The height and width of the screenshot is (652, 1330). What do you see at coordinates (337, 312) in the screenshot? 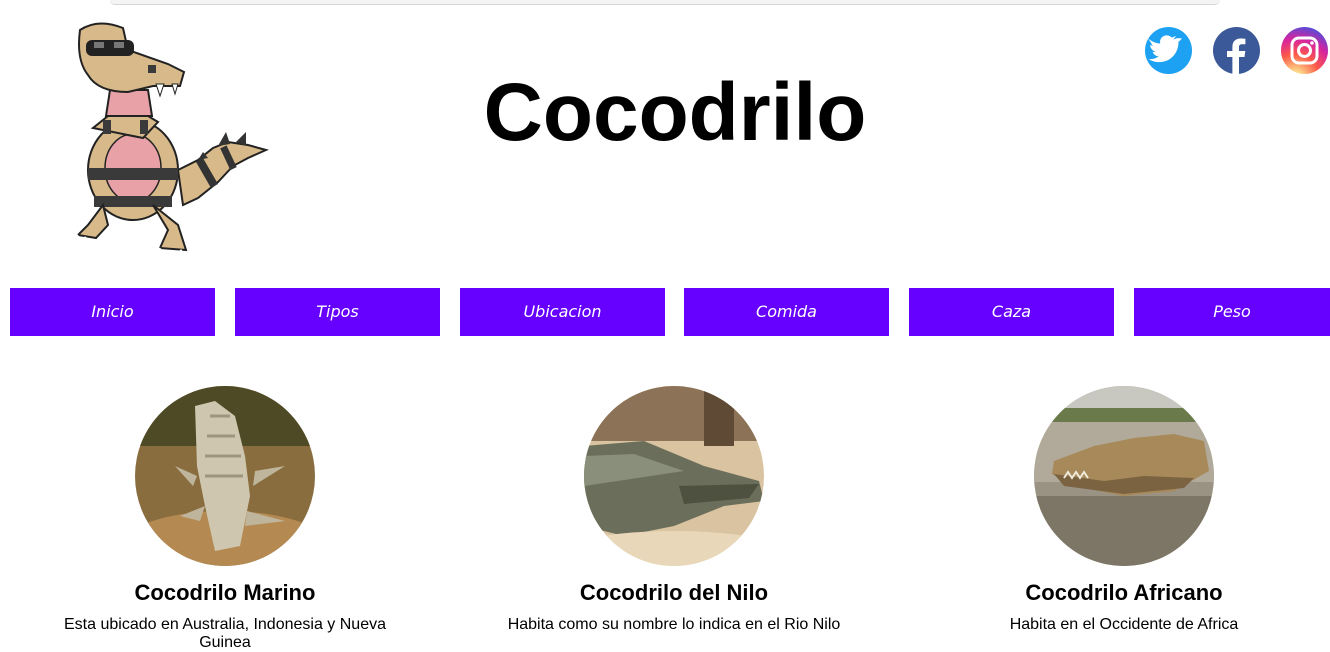
I see `nav-tipos-button: Tipos` at bounding box center [337, 312].